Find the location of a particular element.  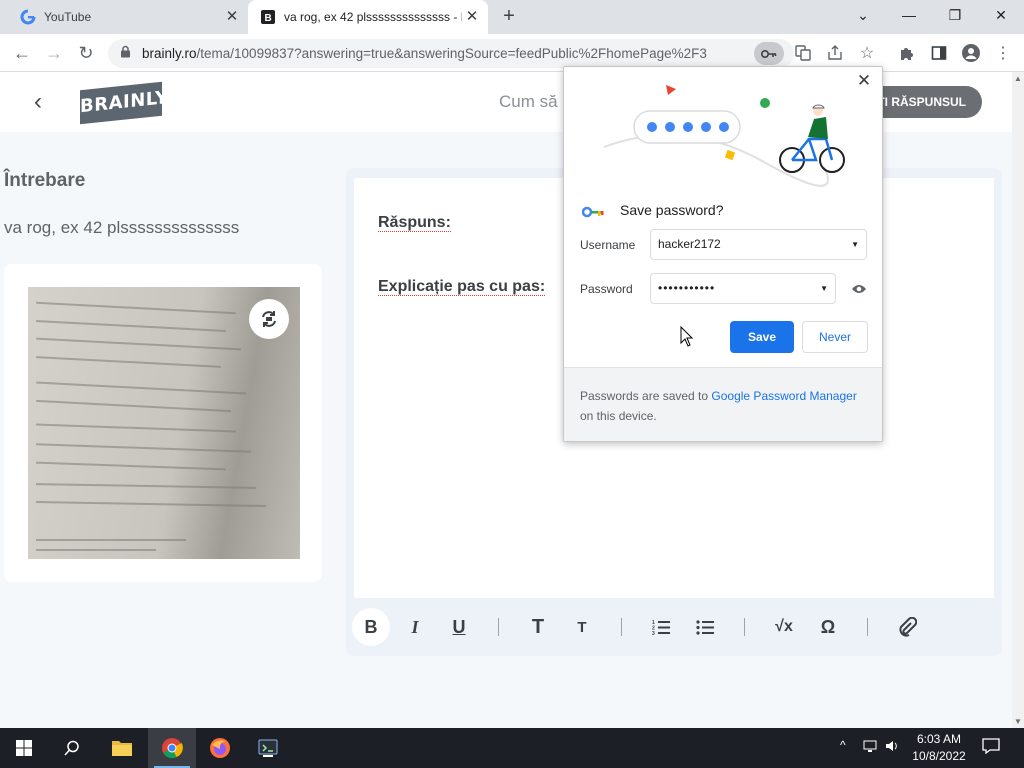

brainly-logo: BRAINLY is located at coordinates (124, 103).